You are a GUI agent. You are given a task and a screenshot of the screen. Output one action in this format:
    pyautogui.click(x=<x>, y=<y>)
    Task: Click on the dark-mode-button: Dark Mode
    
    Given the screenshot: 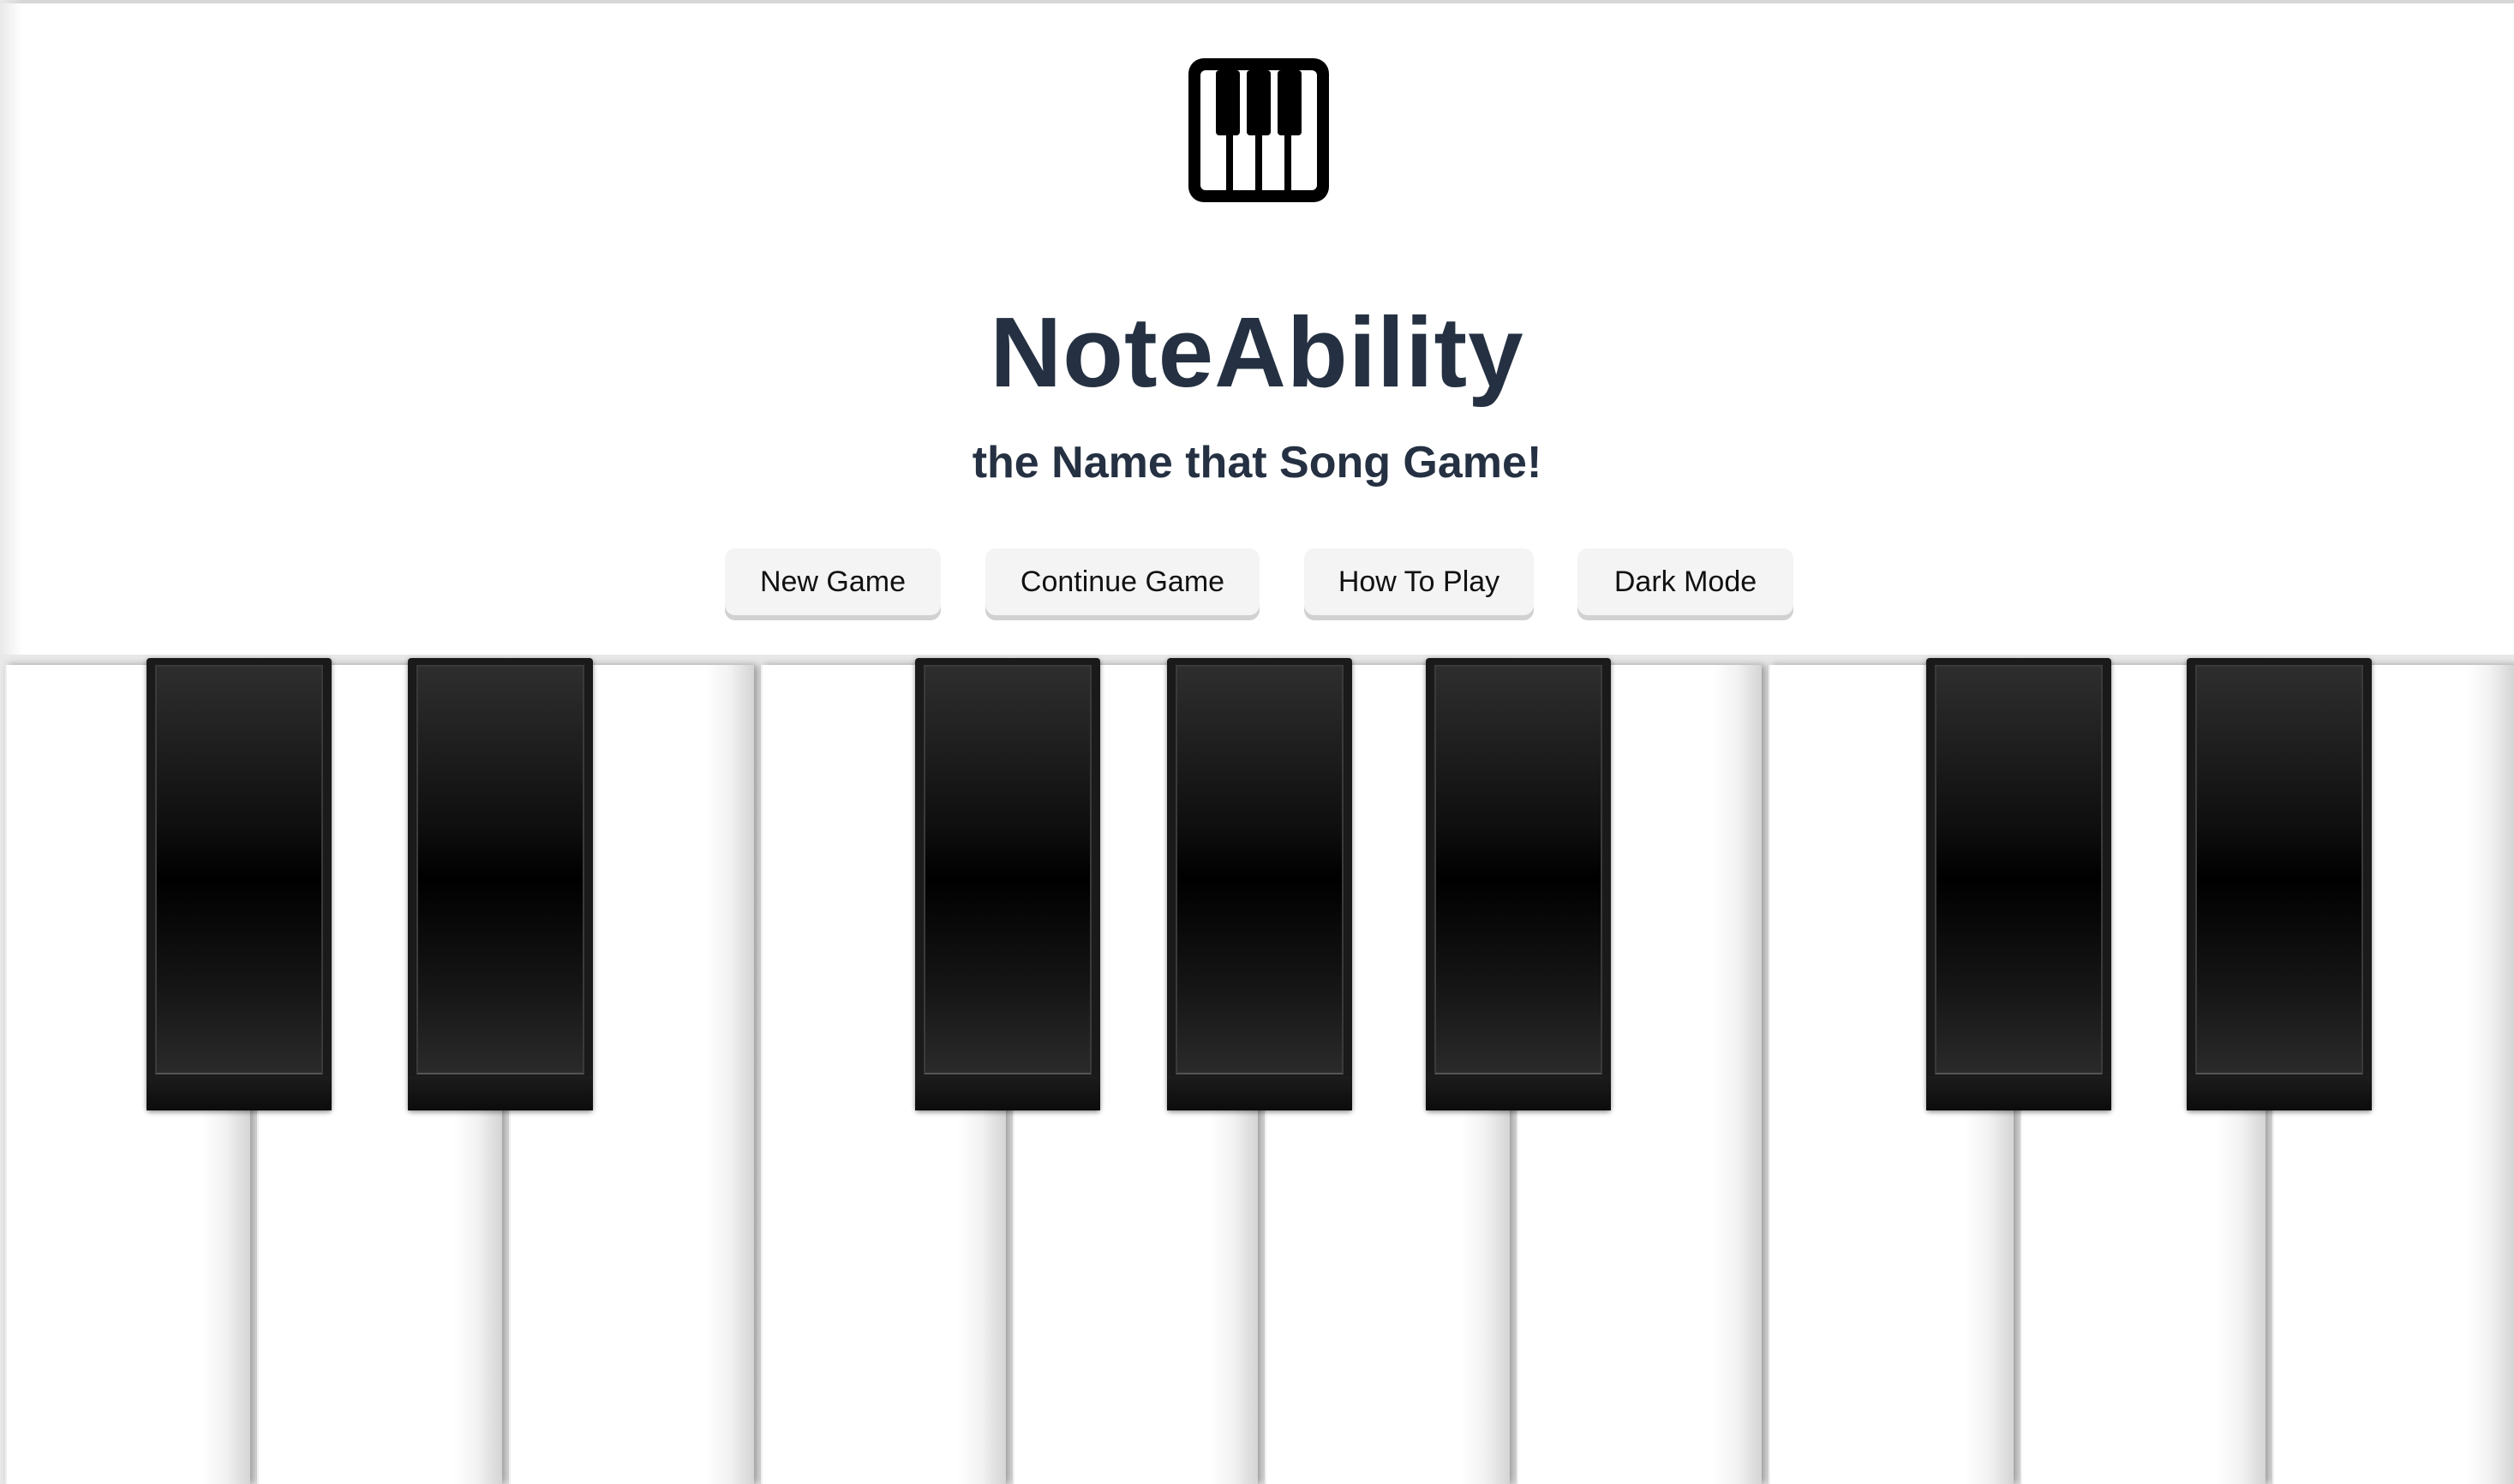 What is the action you would take?
    pyautogui.click(x=1685, y=581)
    